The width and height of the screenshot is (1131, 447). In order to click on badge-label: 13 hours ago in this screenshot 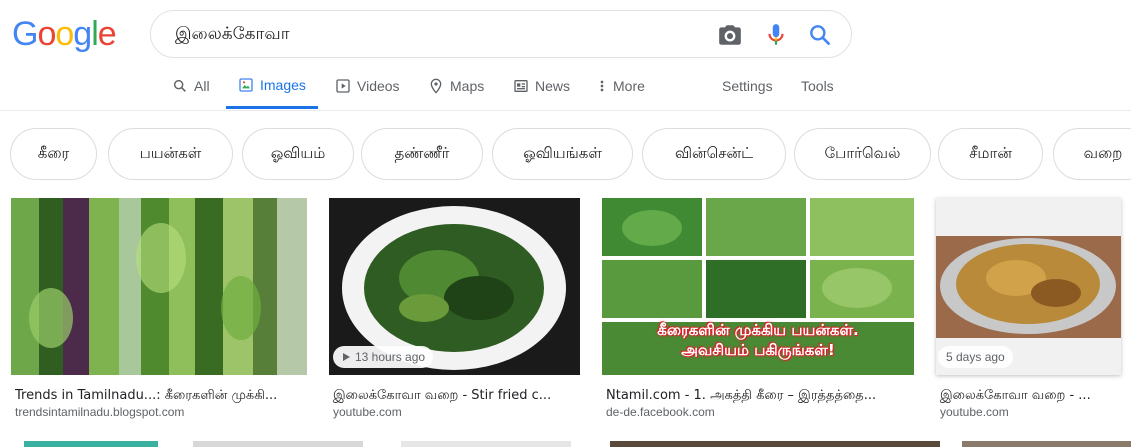, I will do `click(390, 357)`.